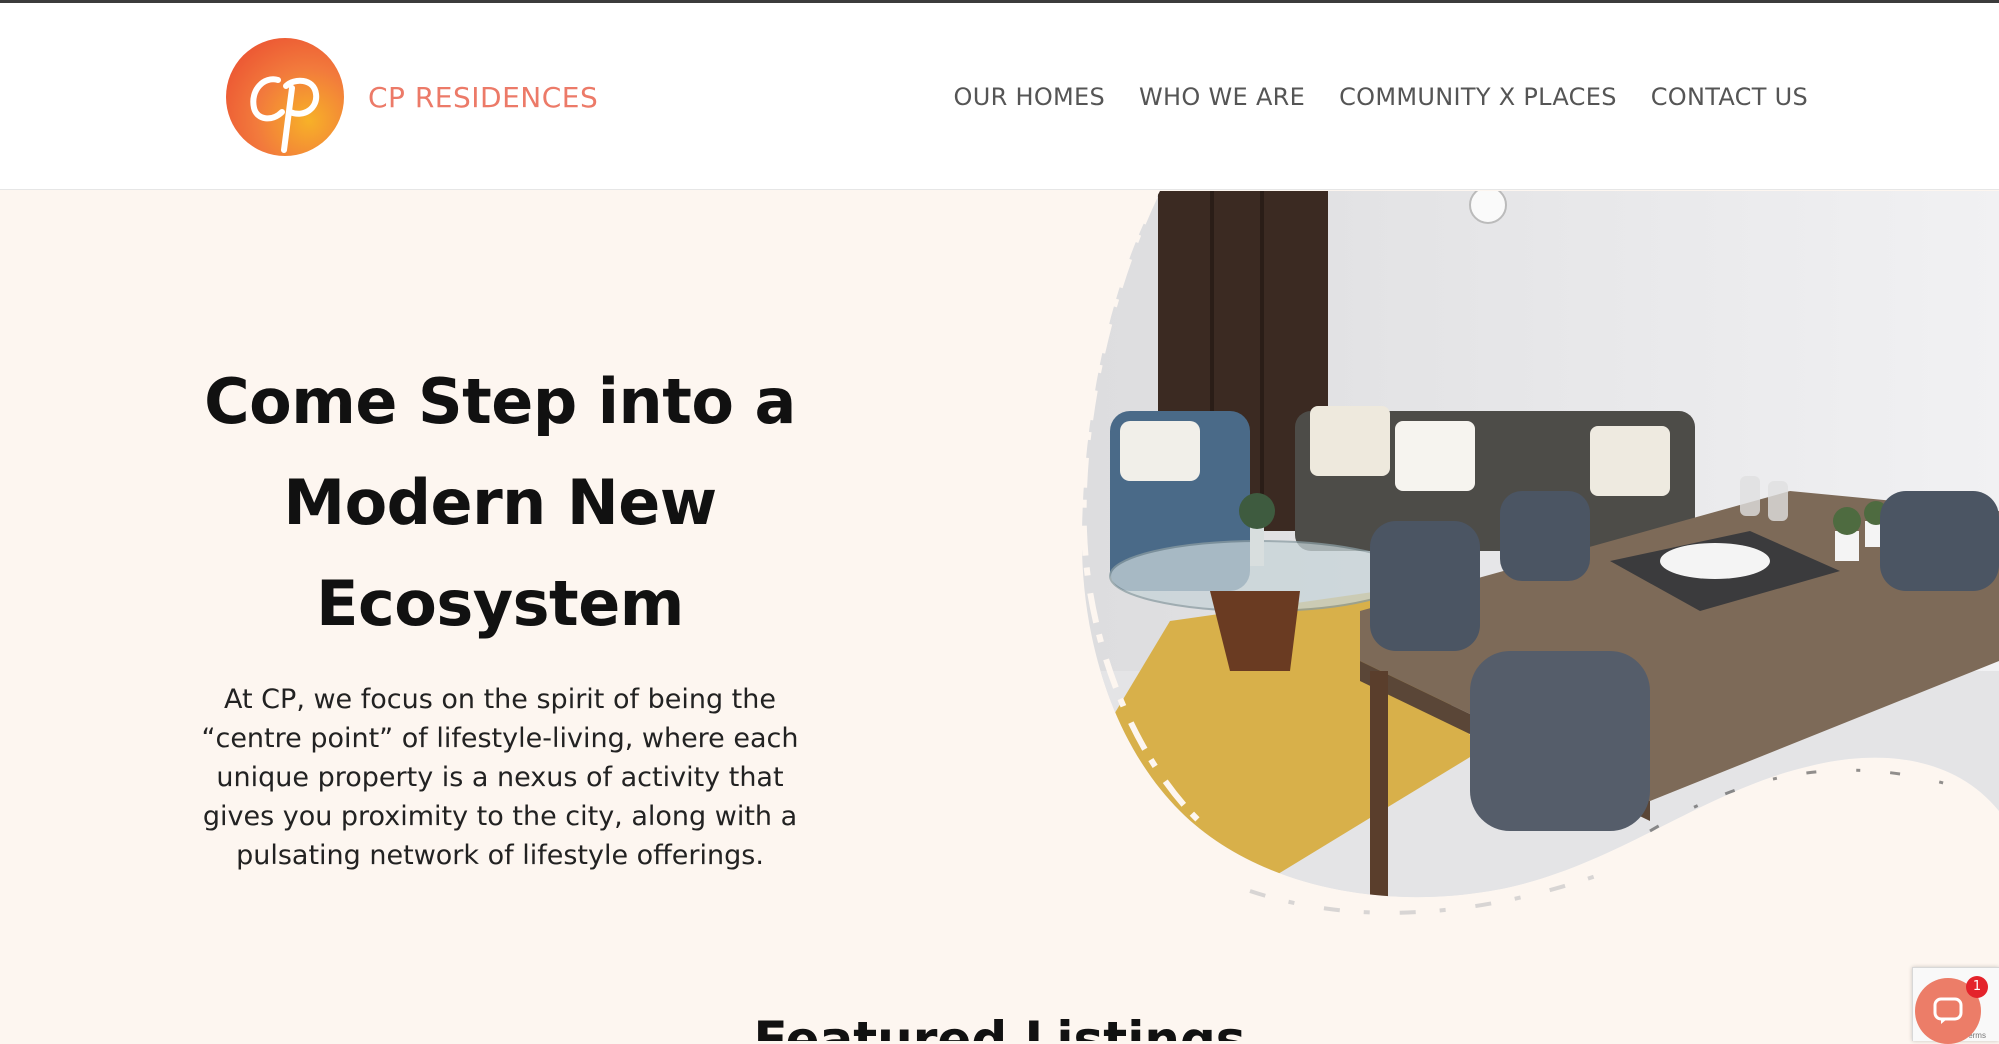 This screenshot has width=1999, height=1044. What do you see at coordinates (500, 401) in the screenshot?
I see `hero-heading-line1: Come Step into a` at bounding box center [500, 401].